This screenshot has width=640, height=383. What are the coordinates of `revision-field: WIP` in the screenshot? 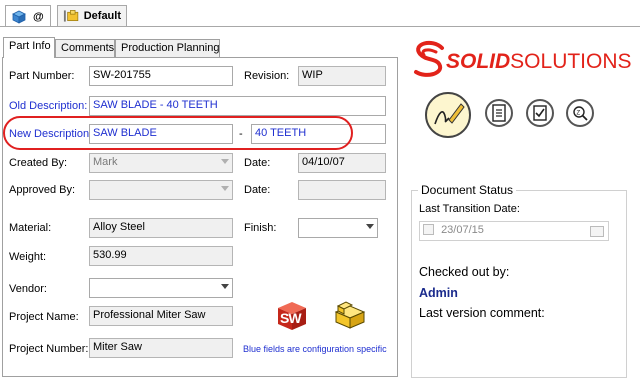 It's located at (342, 76).